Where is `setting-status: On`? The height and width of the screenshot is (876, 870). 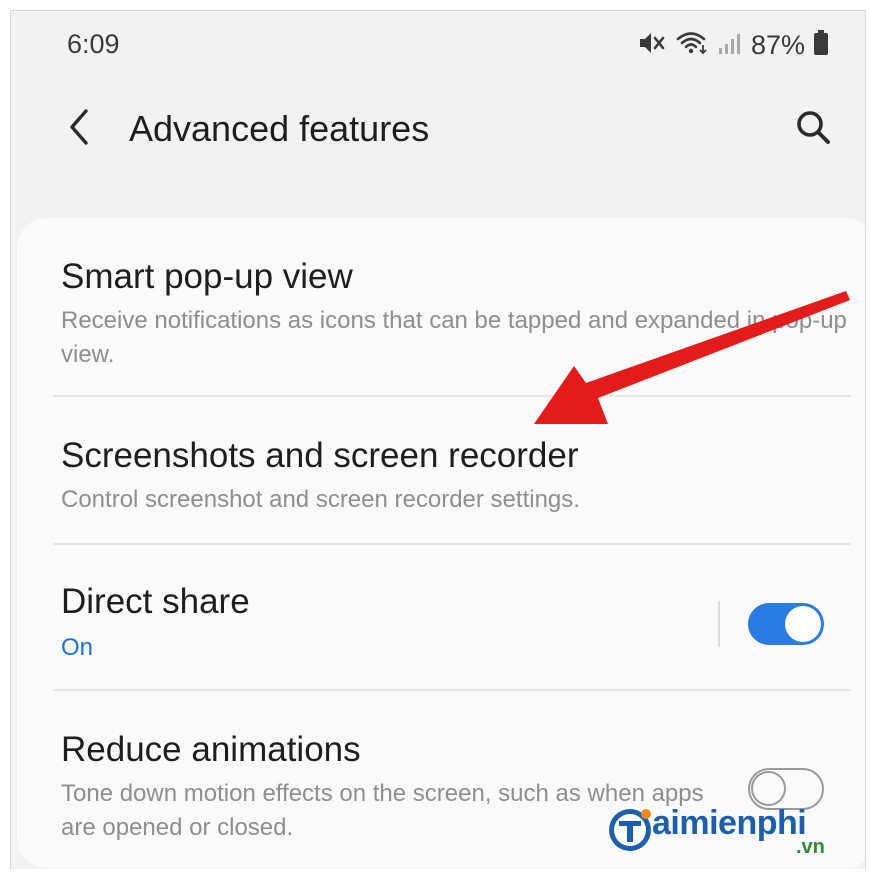 setting-status: On is located at coordinates (77, 647).